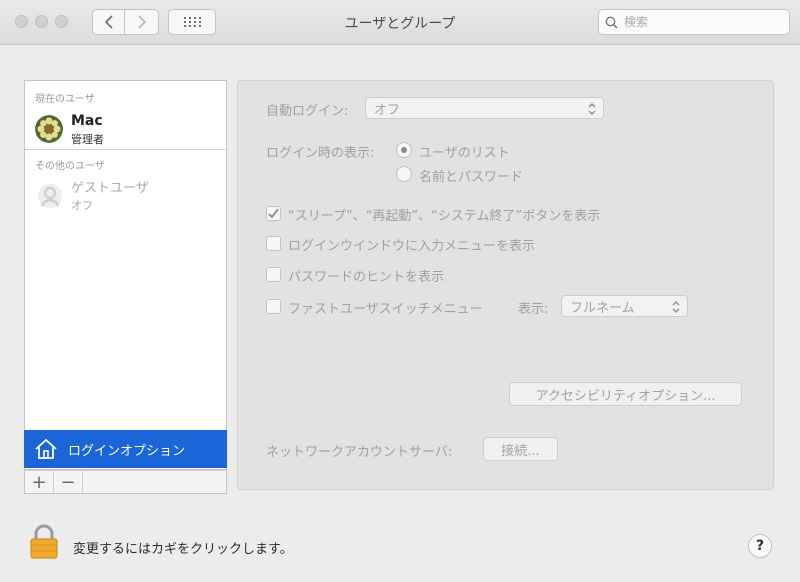 The image size is (800, 582). I want to click on checkbox-show-buttons-label: “スリープ”、“再起動”、“システム終了”ボタンを表示, so click(444, 216).